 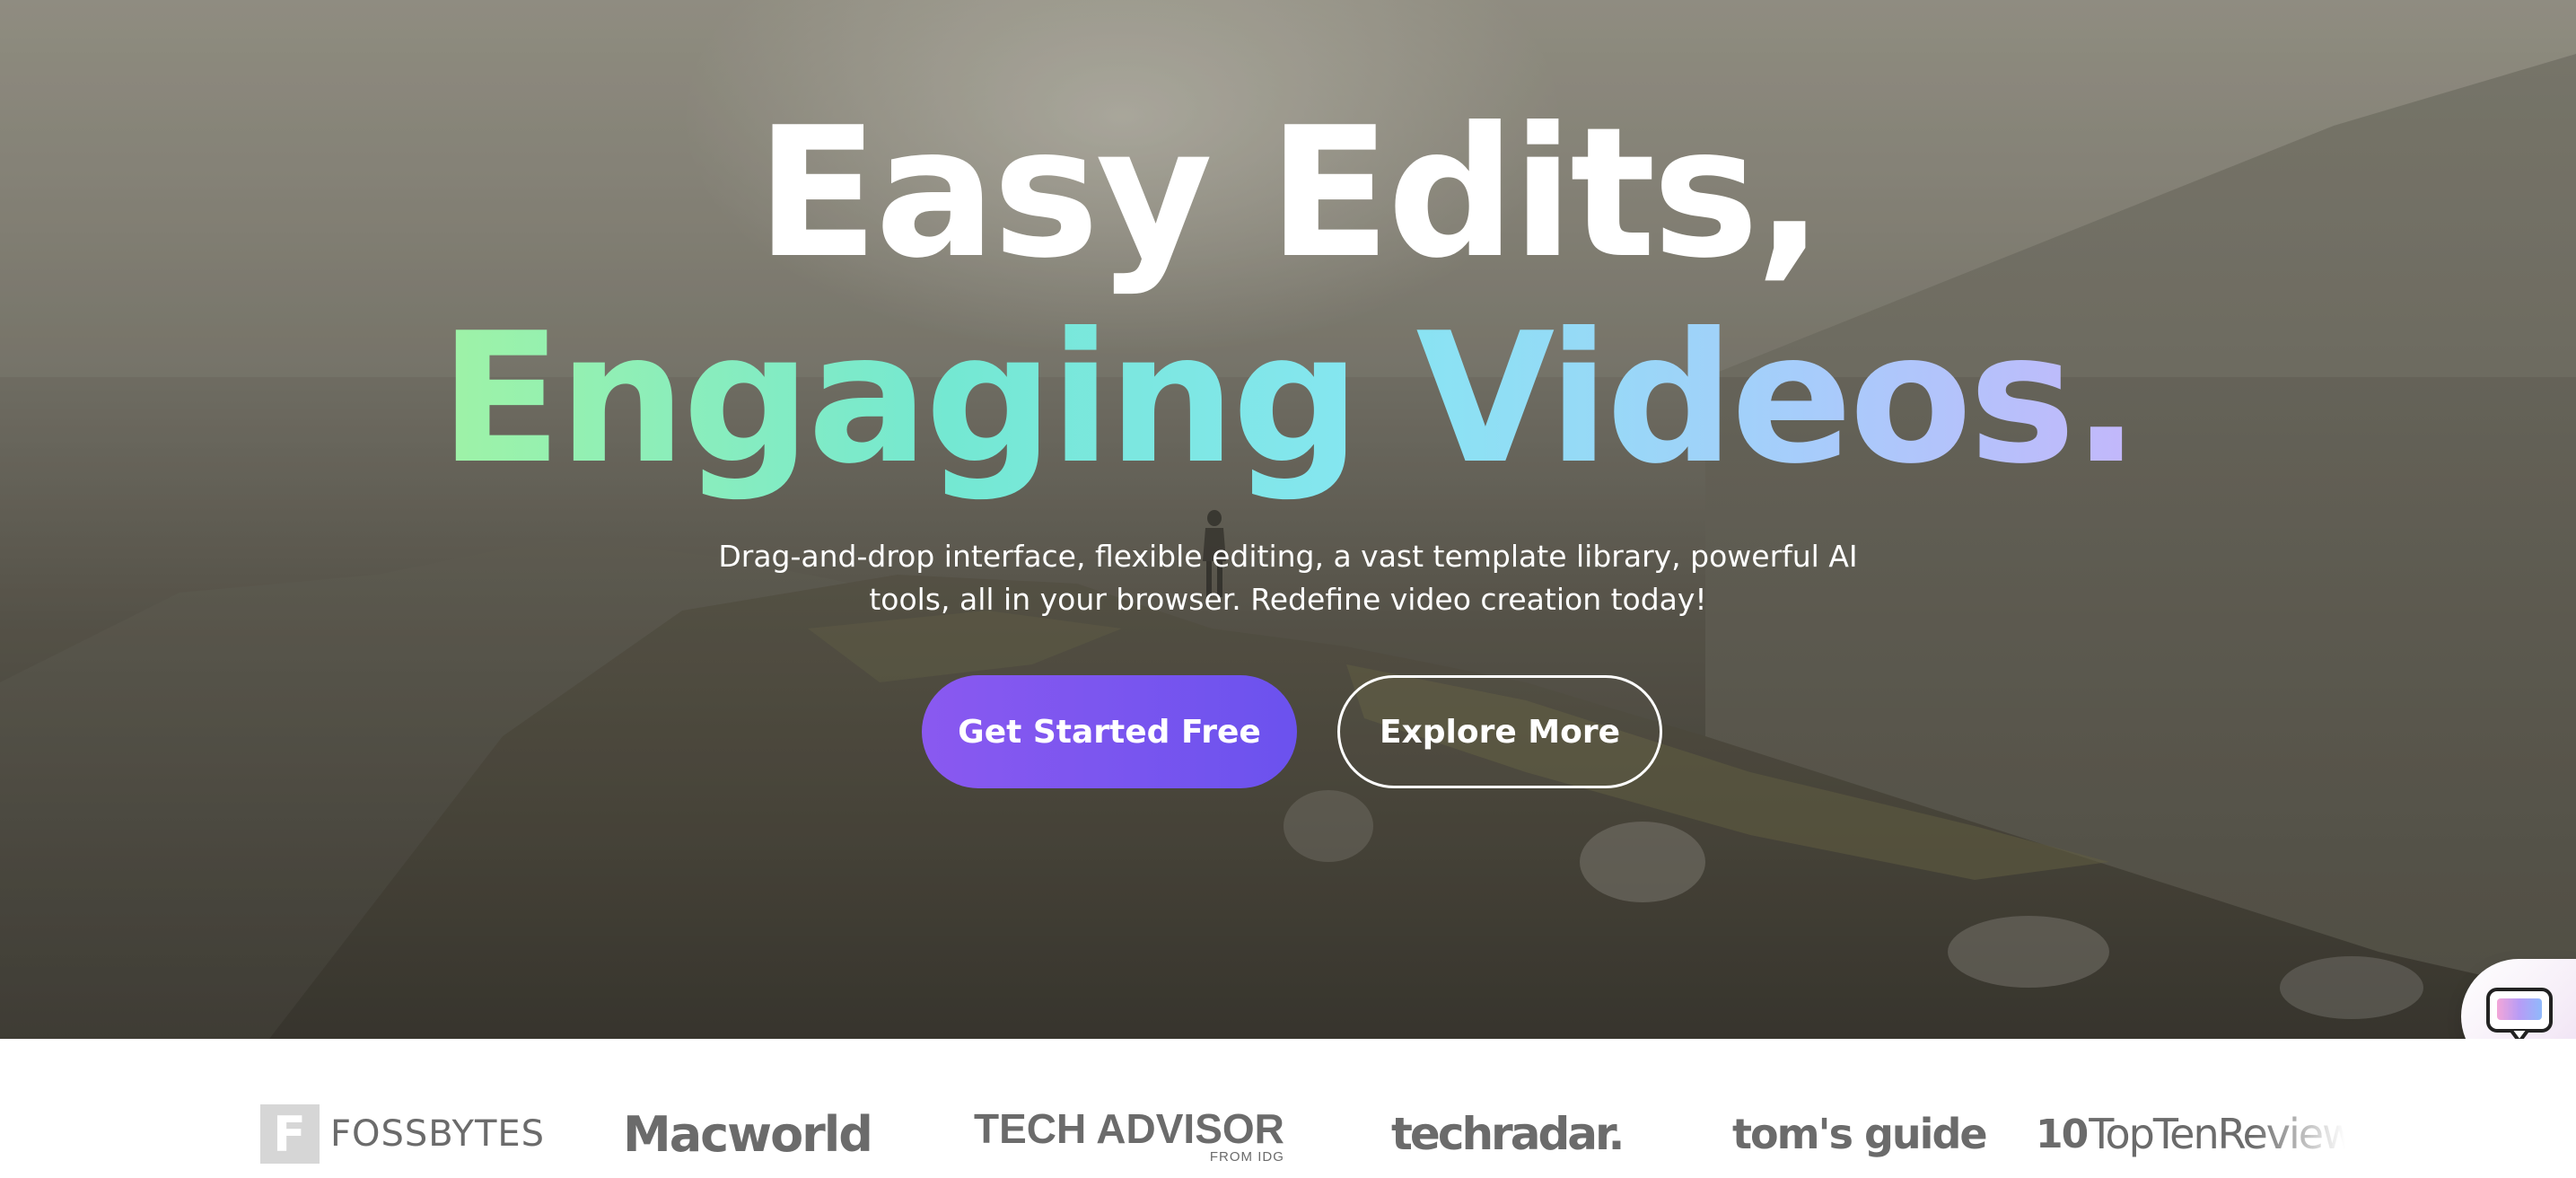 I want to click on fossbytes-logo: F FOSSBYTES, so click(x=402, y=1134).